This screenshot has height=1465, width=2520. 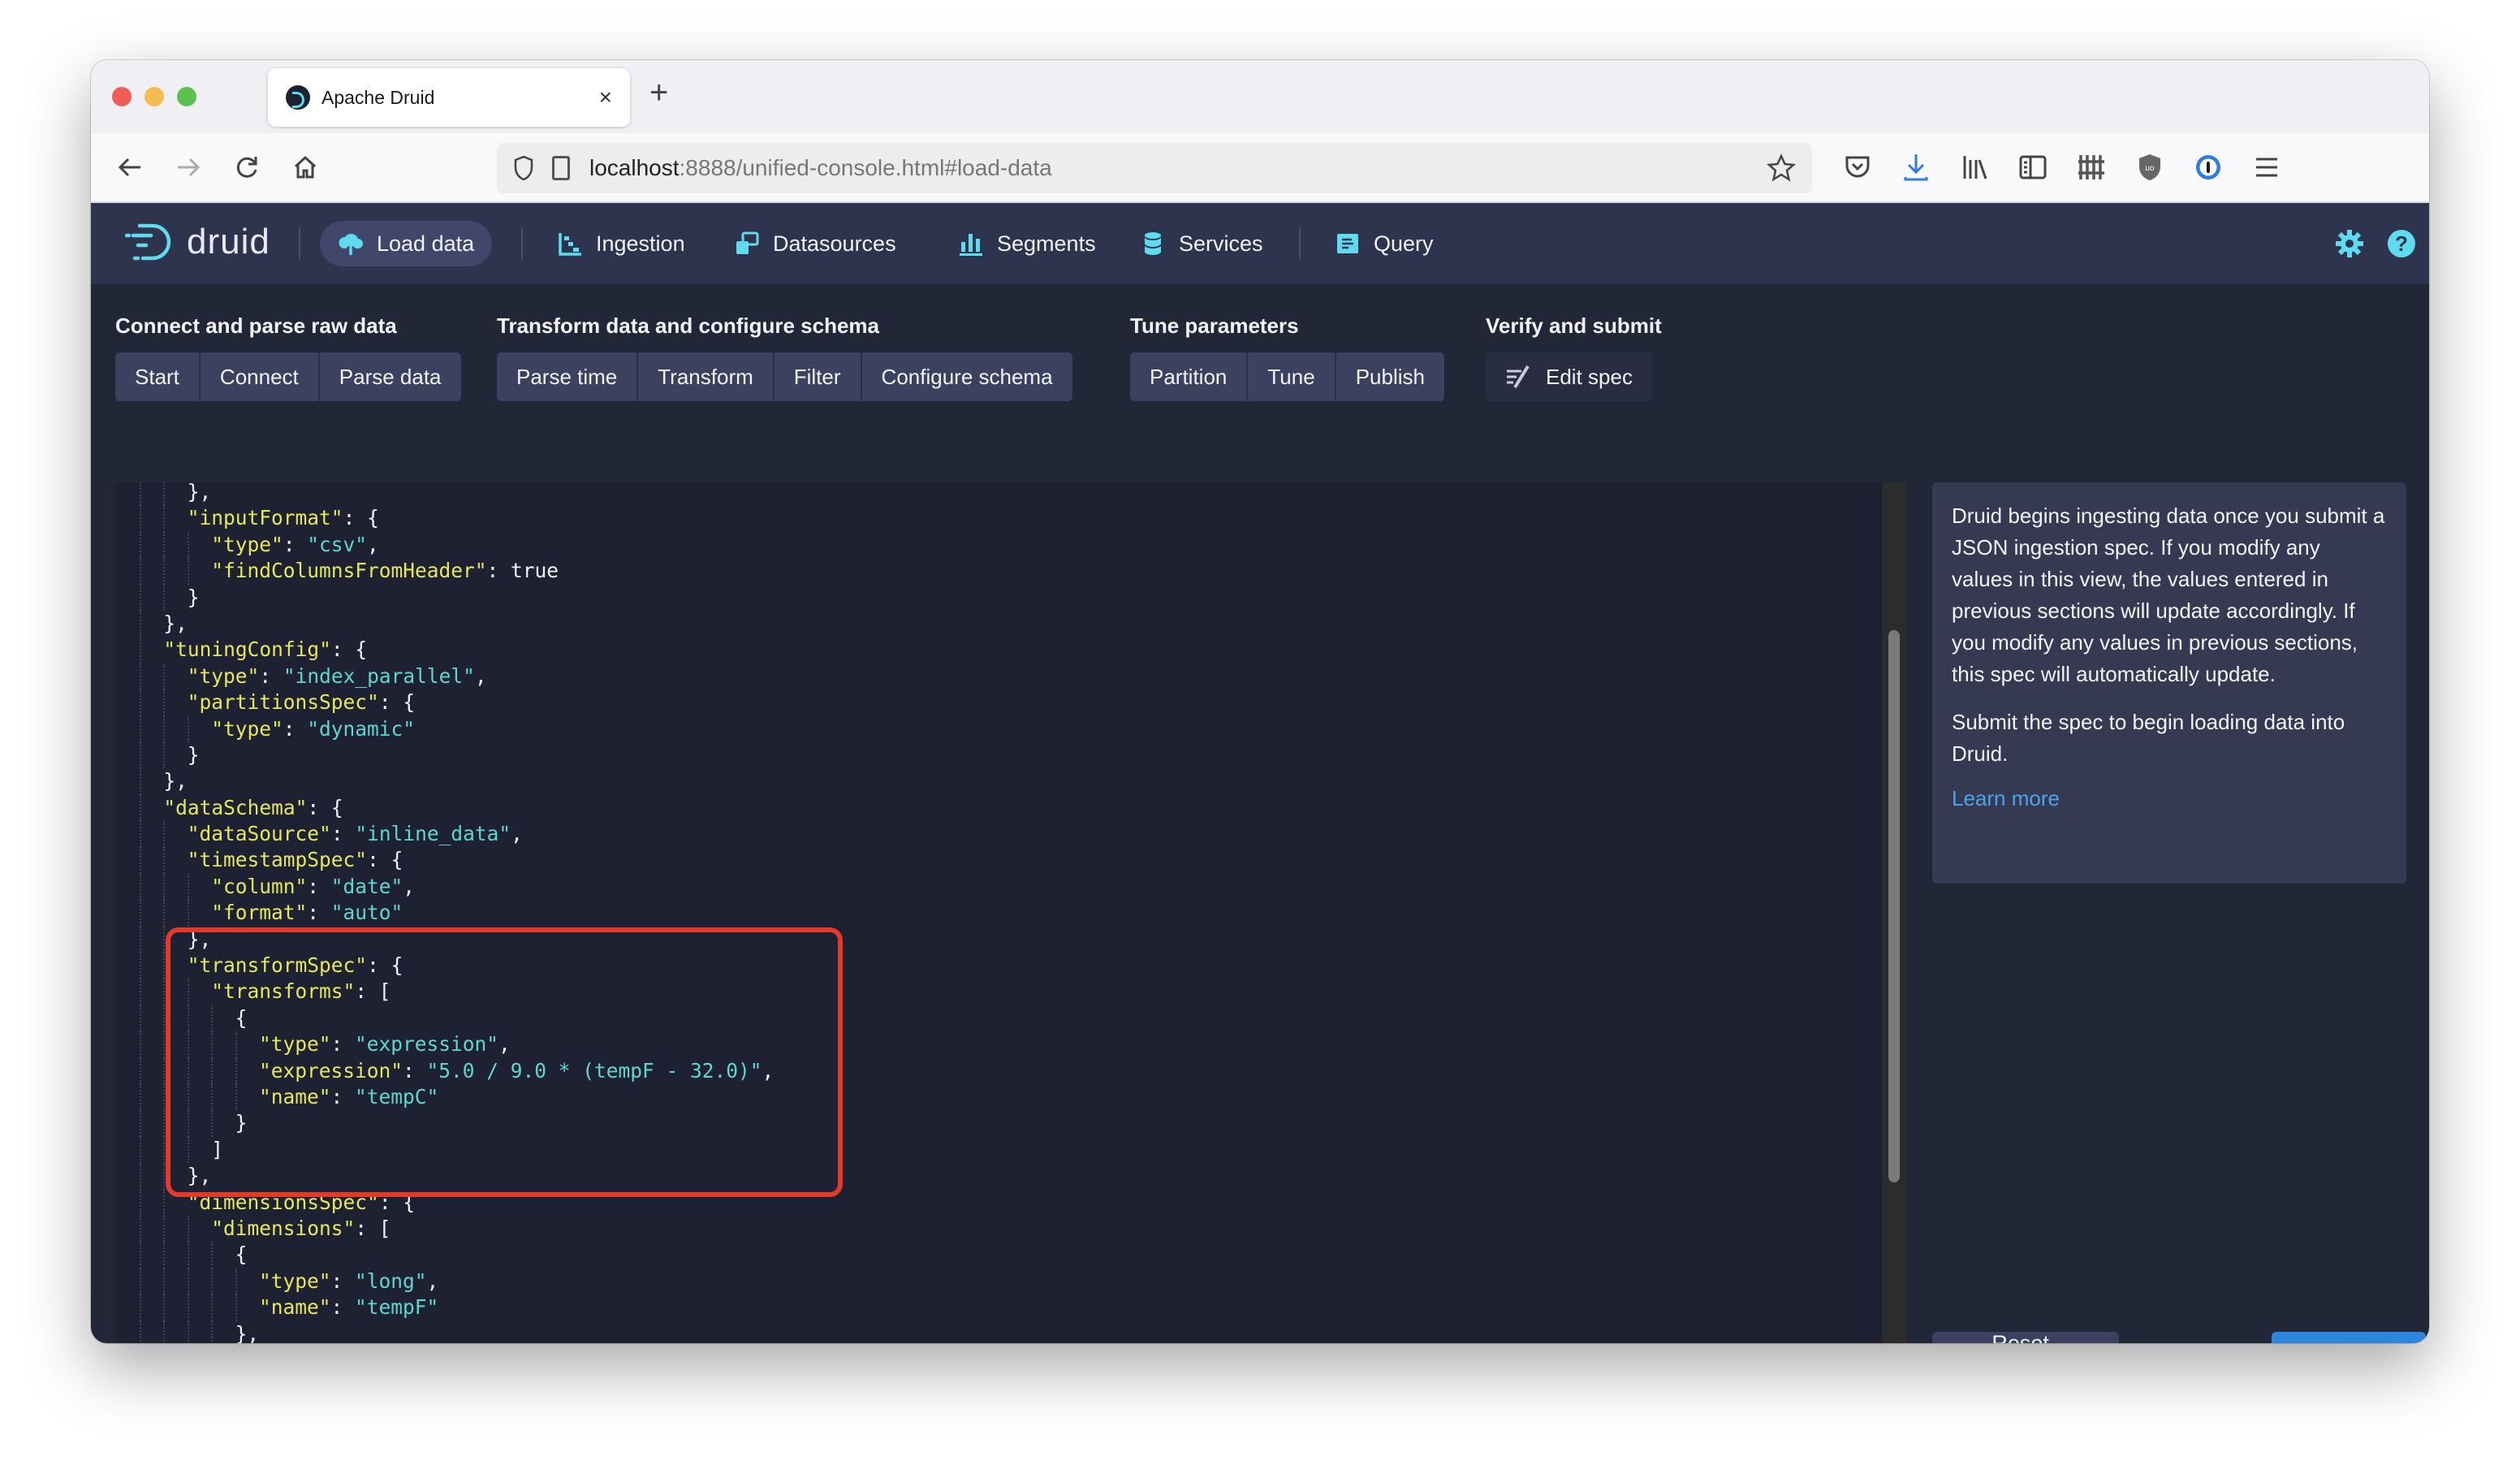 What do you see at coordinates (188, 167) in the screenshot?
I see `forward-icon` at bounding box center [188, 167].